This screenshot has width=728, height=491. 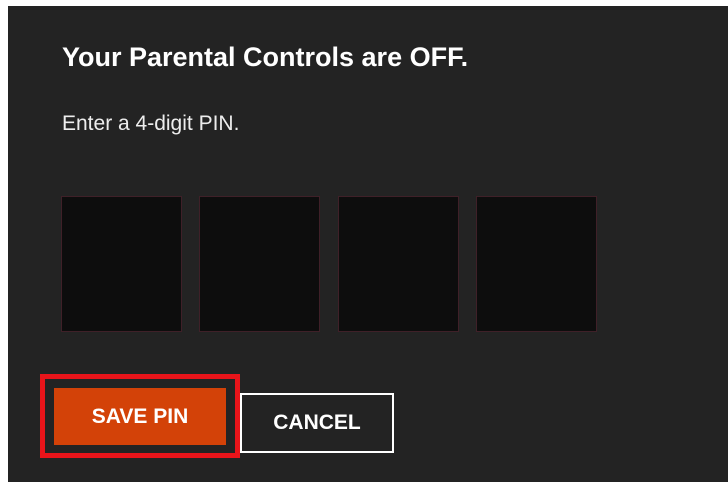 What do you see at coordinates (121, 264) in the screenshot?
I see `pin-digit-1-box` at bounding box center [121, 264].